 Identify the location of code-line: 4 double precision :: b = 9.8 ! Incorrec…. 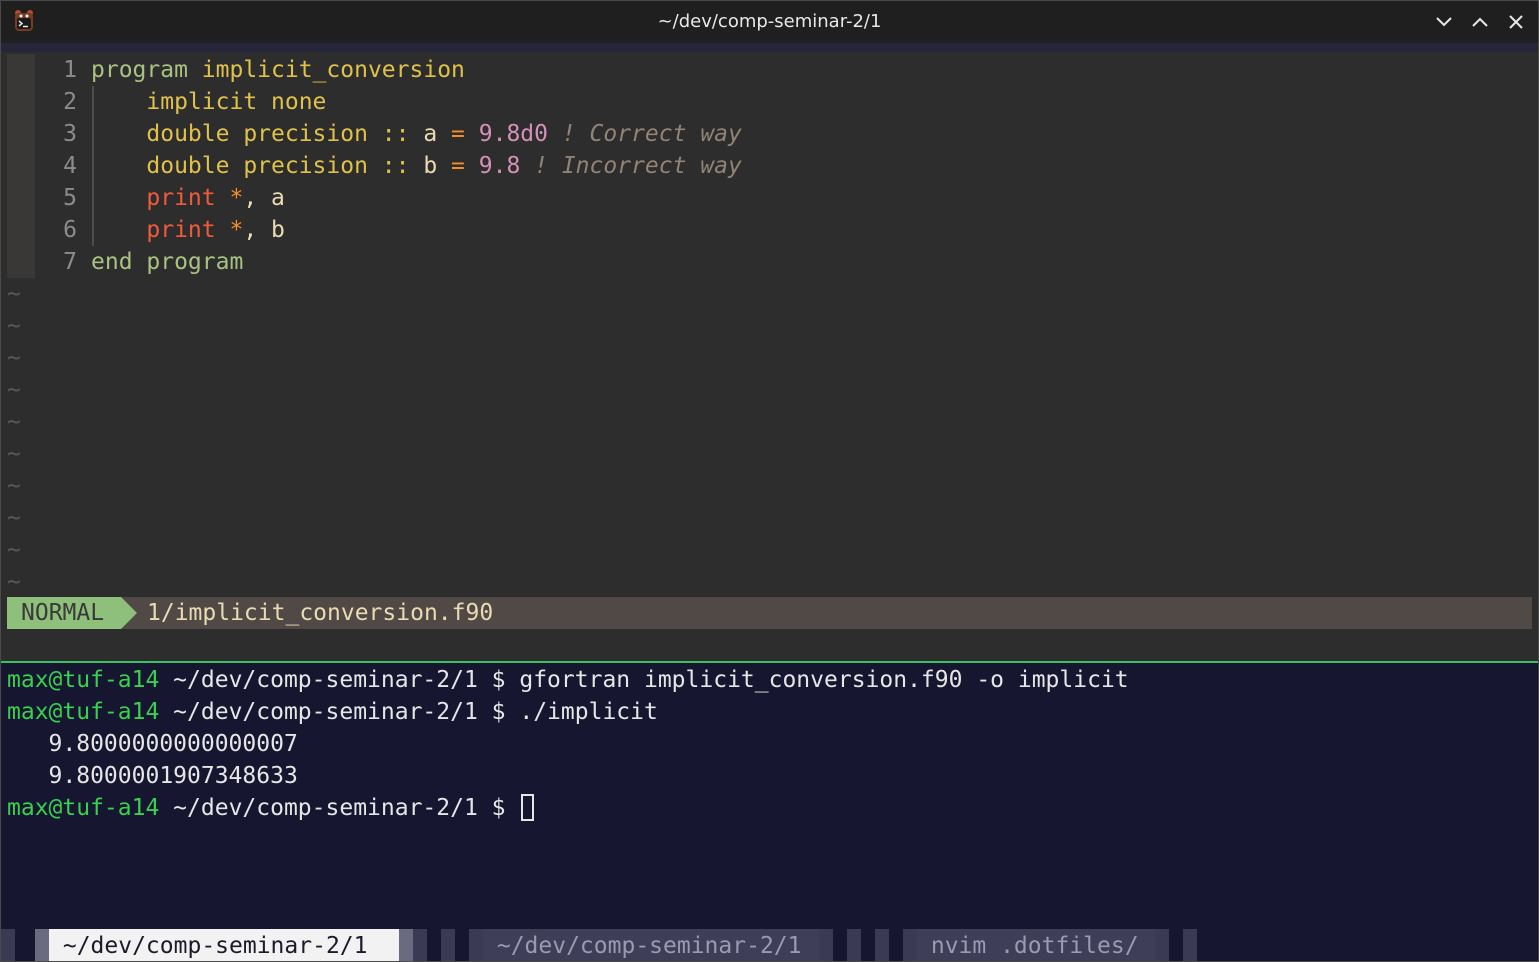
(769, 166).